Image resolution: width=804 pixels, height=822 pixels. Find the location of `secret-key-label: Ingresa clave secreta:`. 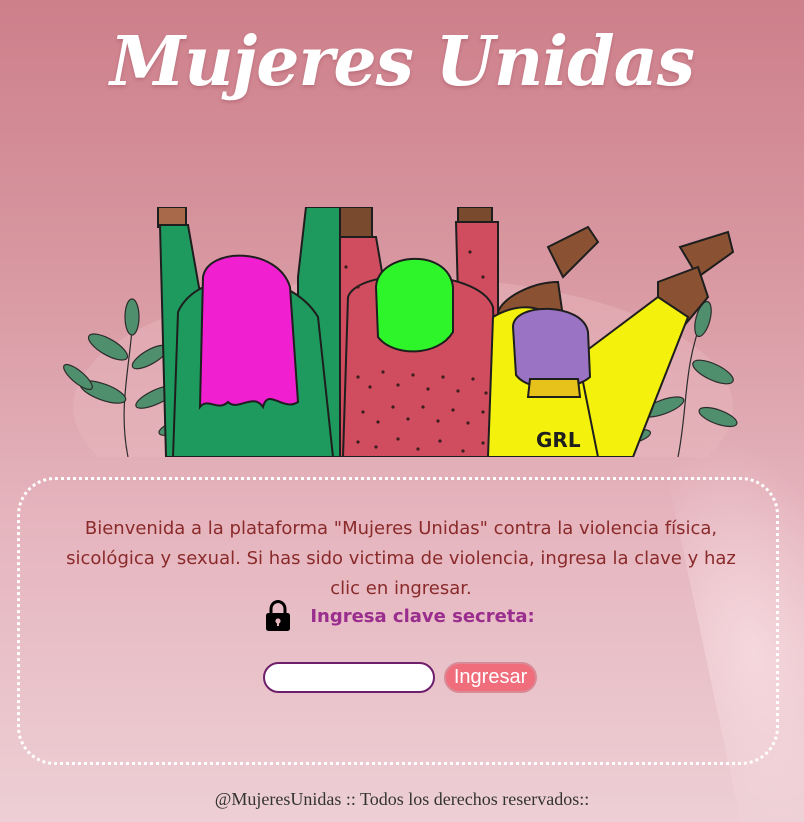

secret-key-label: Ingresa clave secreta: is located at coordinates (422, 616).